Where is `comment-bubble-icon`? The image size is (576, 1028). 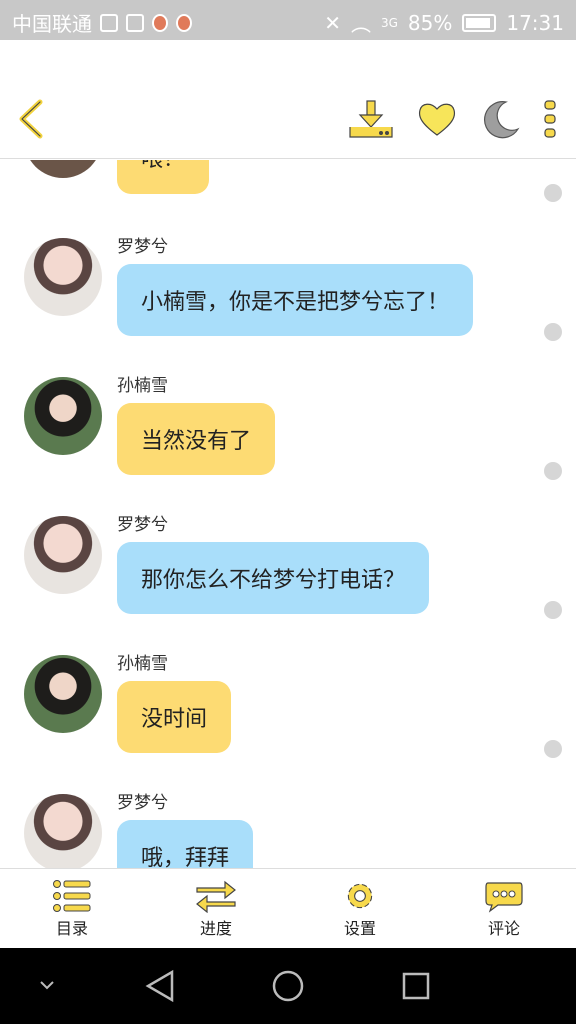 comment-bubble-icon is located at coordinates (504, 897).